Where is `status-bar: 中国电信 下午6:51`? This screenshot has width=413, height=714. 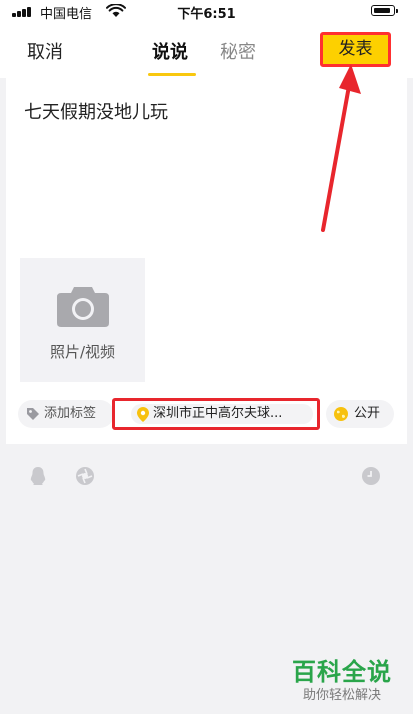 status-bar: 中国电信 下午6:51 is located at coordinates (206, 11).